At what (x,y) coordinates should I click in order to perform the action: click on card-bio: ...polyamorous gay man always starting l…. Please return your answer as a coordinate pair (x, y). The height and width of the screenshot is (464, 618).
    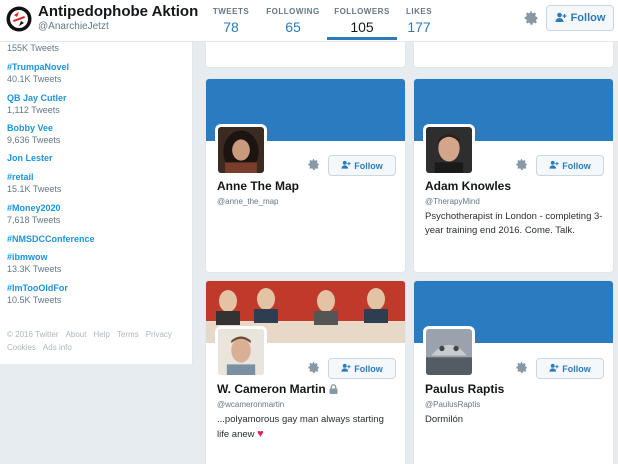
    Looking at the image, I should click on (300, 427).